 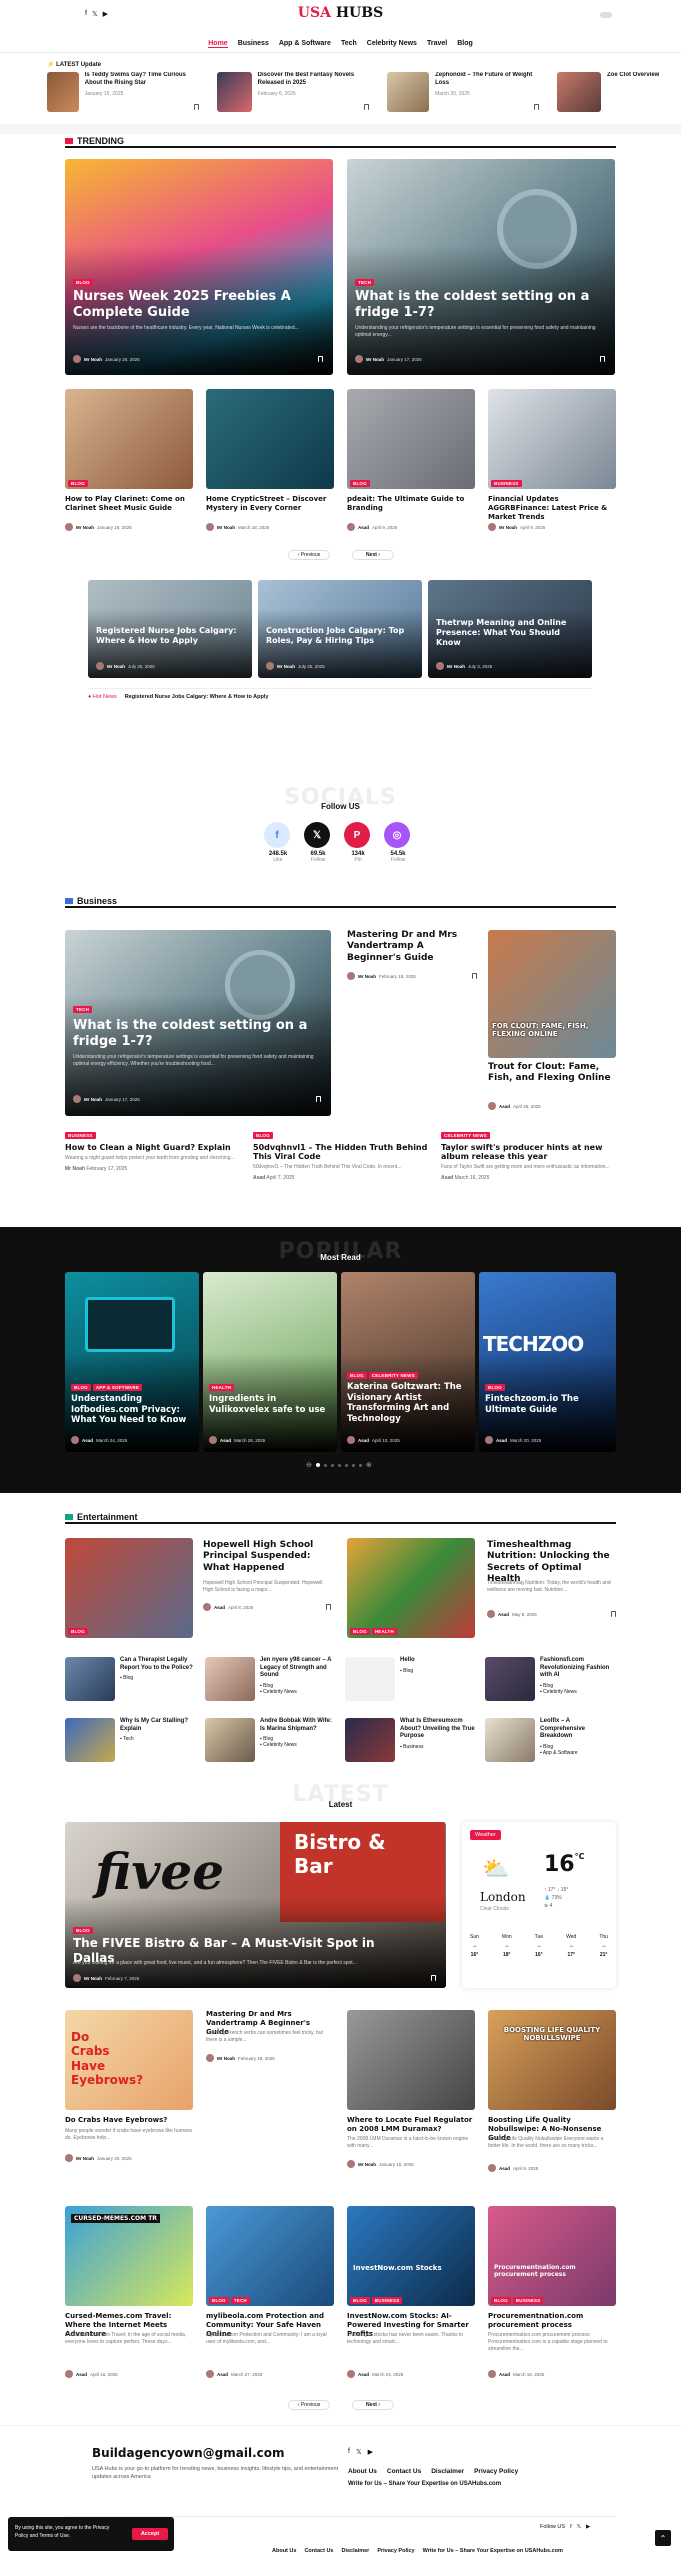 What do you see at coordinates (83, 282) in the screenshot?
I see `category-tag: BLOG` at bounding box center [83, 282].